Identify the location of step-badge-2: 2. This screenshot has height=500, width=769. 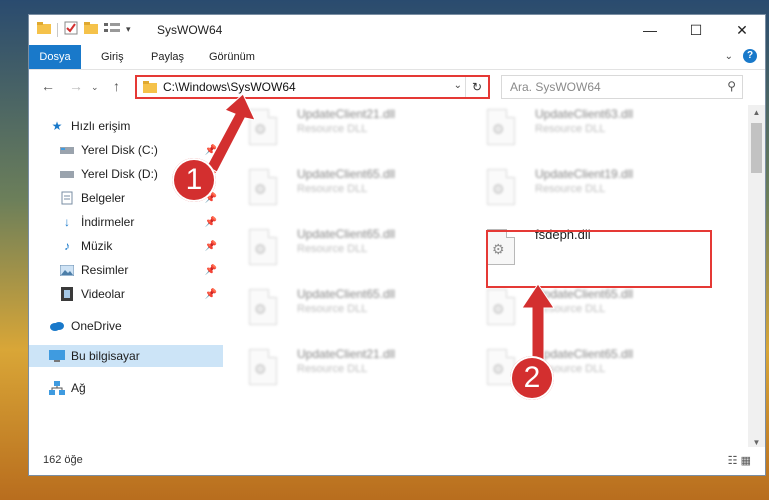
(532, 378).